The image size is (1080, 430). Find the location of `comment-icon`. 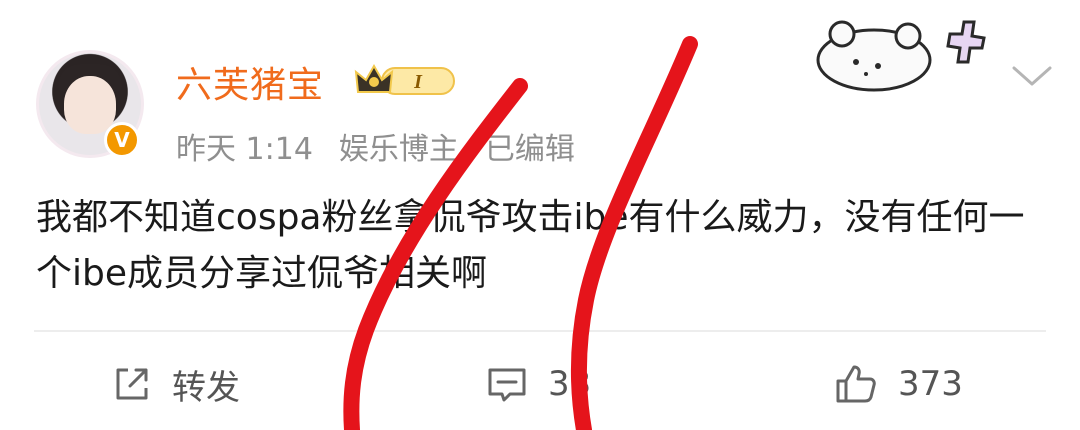

comment-icon is located at coordinates (507, 385).